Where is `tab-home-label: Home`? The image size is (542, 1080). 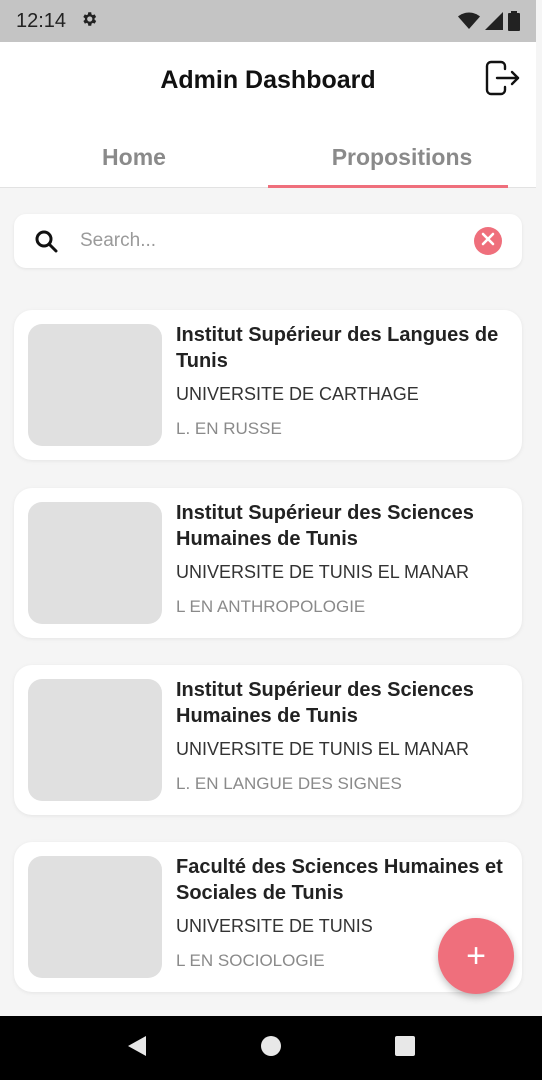 tab-home-label: Home is located at coordinates (134, 156).